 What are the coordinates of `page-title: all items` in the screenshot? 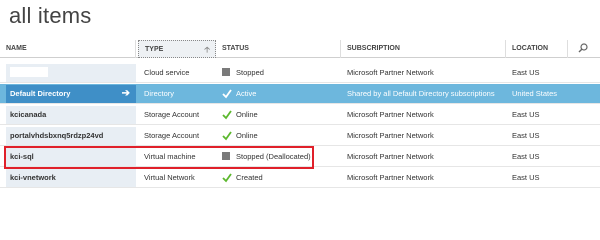 It's located at (50, 15).